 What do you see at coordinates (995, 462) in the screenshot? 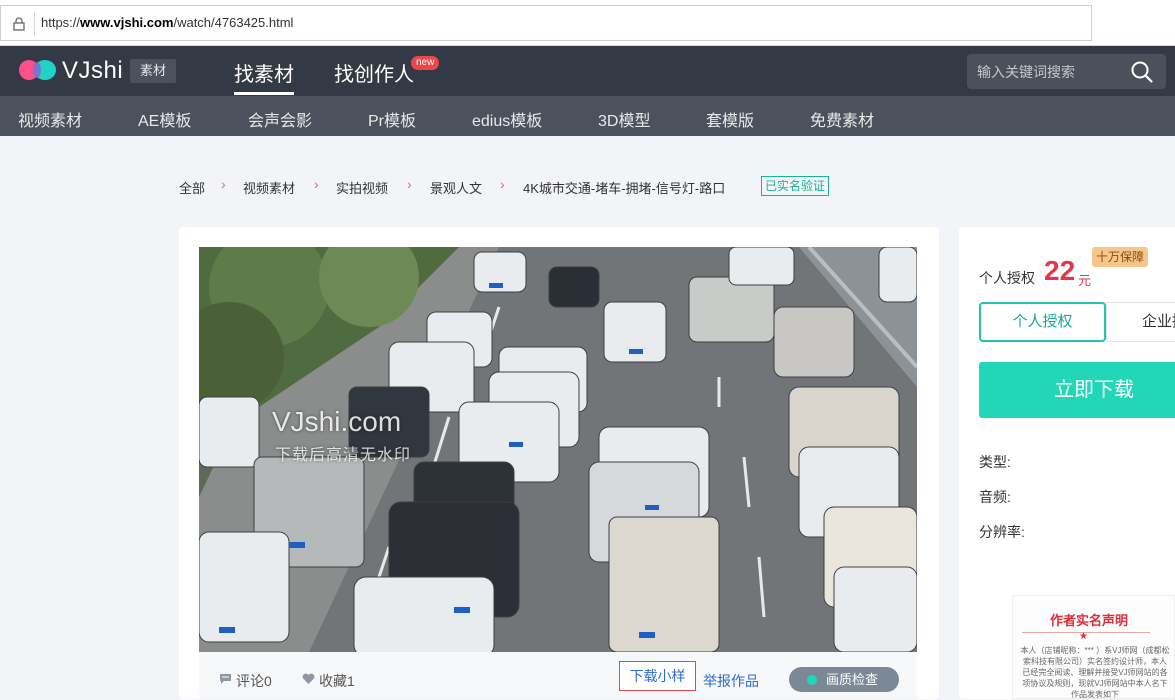
I see `type-label: 类型:` at bounding box center [995, 462].